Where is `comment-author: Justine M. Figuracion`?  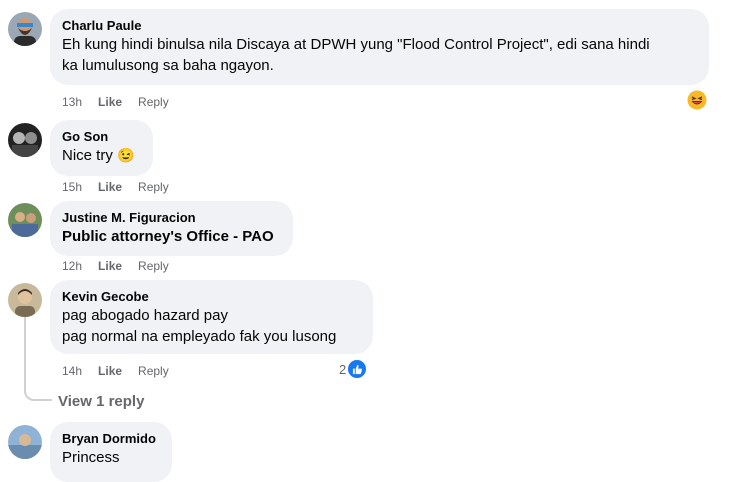
comment-author: Justine M. Figuracion is located at coordinates (171, 217).